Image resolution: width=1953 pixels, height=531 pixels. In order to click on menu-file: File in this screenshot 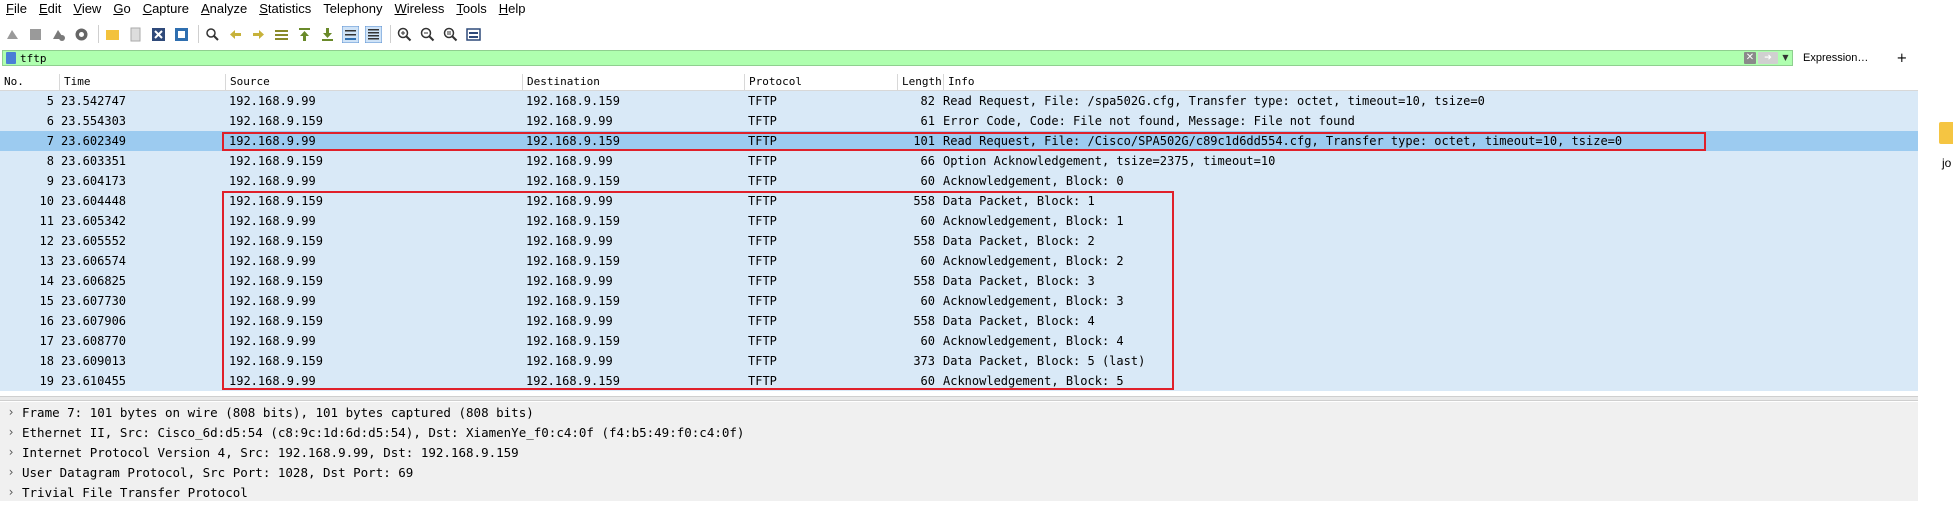, I will do `click(16, 9)`.